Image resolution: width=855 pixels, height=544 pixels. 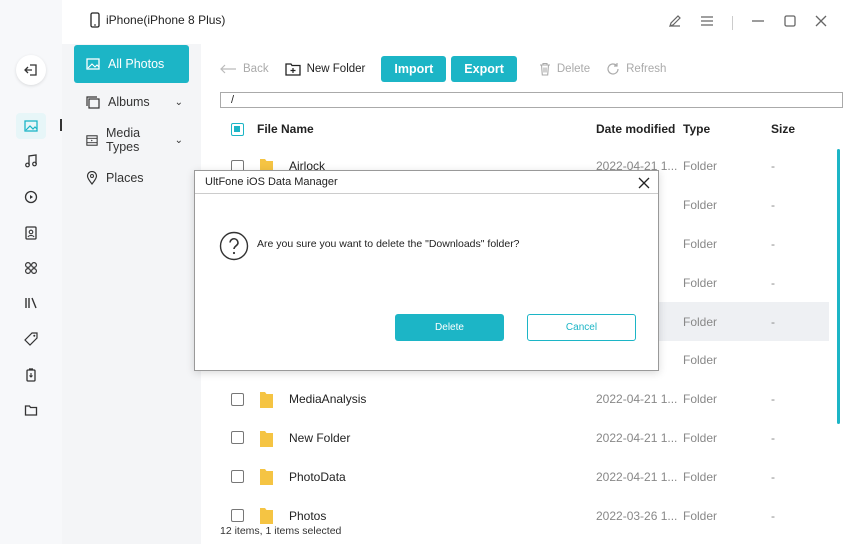 I want to click on refresh-button: Refresh, so click(x=636, y=69).